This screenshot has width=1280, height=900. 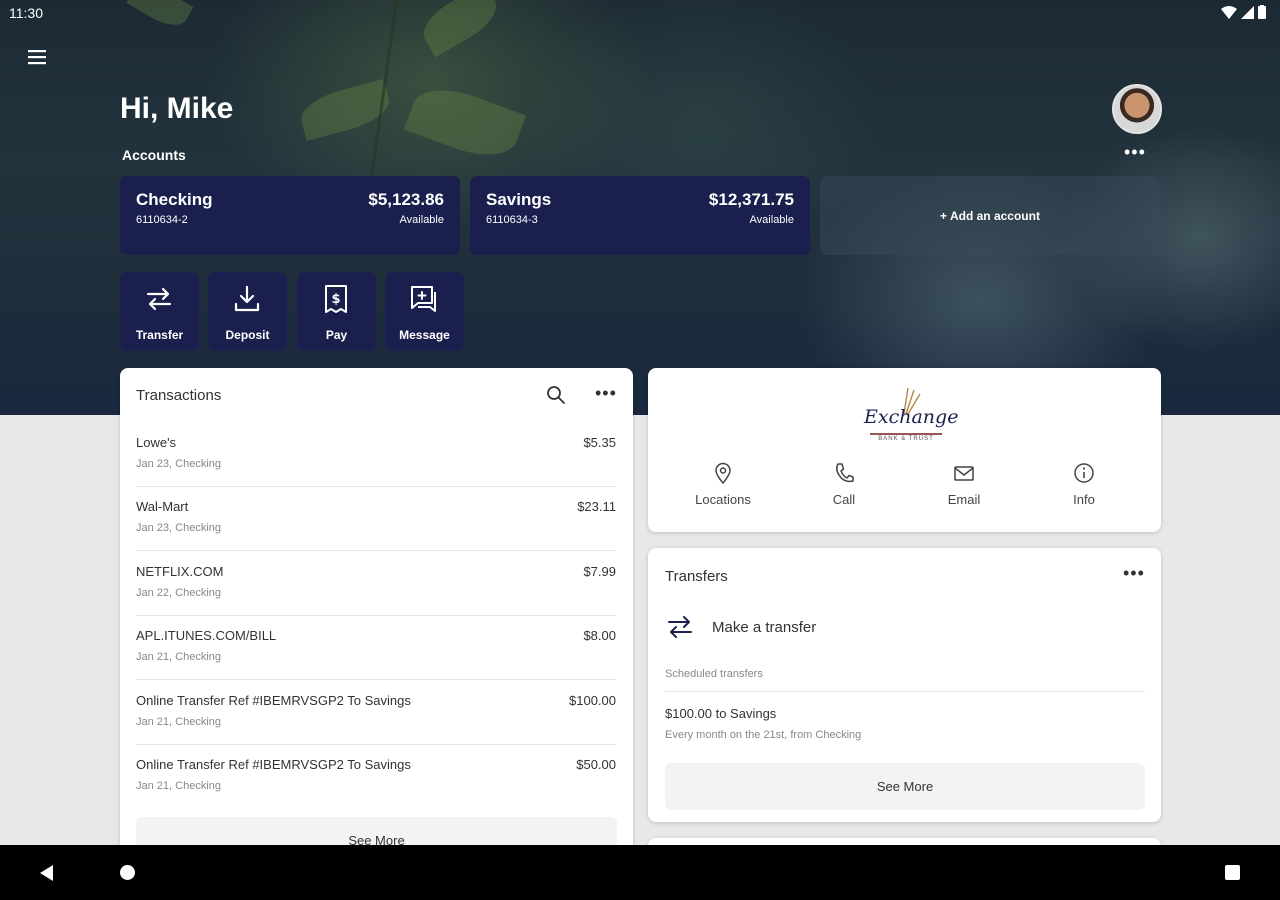 I want to click on transactions-more-button: •••, so click(x=606, y=393).